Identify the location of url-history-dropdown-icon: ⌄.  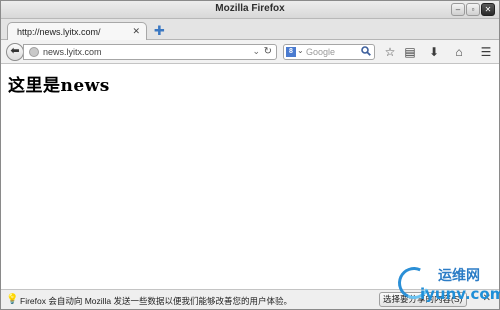
(256, 51).